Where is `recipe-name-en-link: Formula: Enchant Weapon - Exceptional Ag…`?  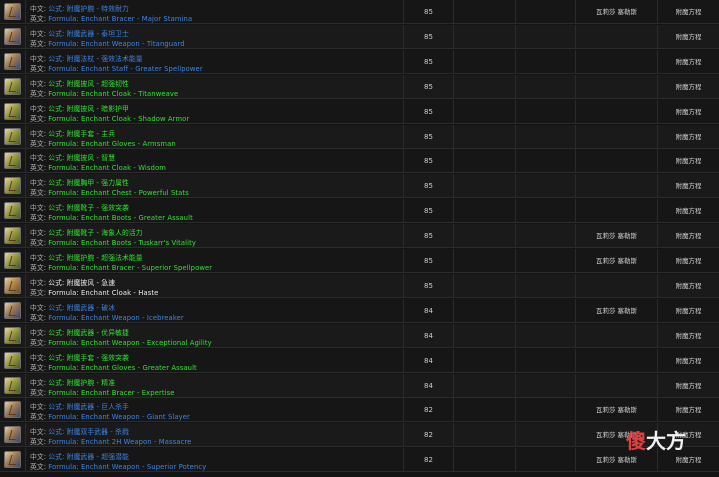
recipe-name-en-link: Formula: Enchant Weapon - Exceptional Ag… is located at coordinates (130, 343).